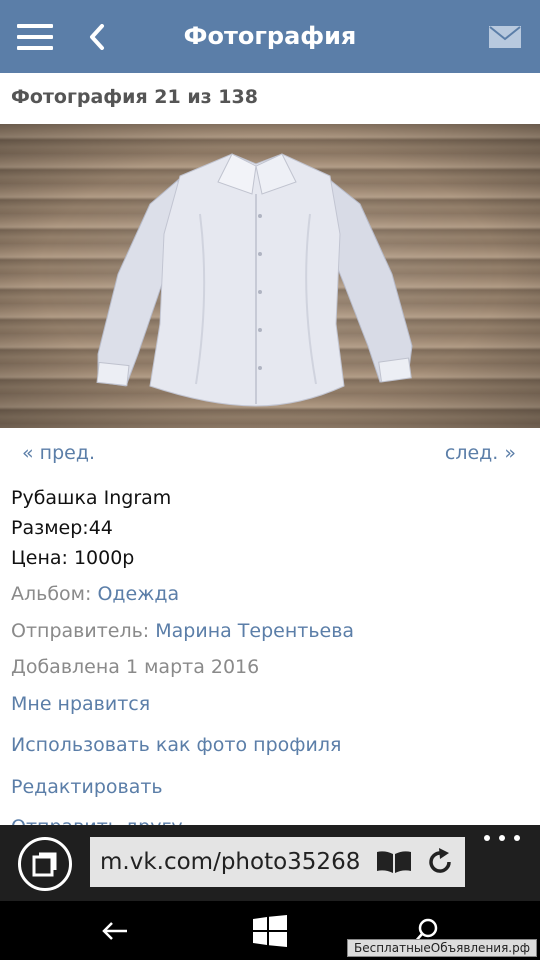 This screenshot has width=540, height=960. What do you see at coordinates (135, 667) in the screenshot?
I see `added-date: Добавлена 1 марта 2016` at bounding box center [135, 667].